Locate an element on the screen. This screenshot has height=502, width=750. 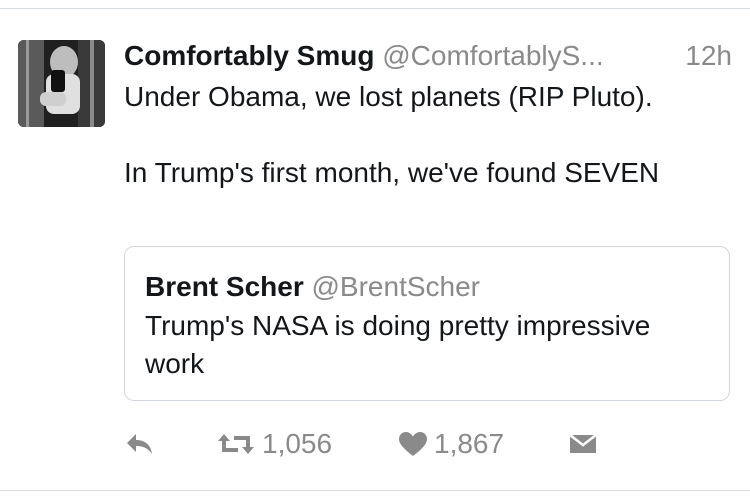
retweet-button: 1,056 is located at coordinates (274, 444).